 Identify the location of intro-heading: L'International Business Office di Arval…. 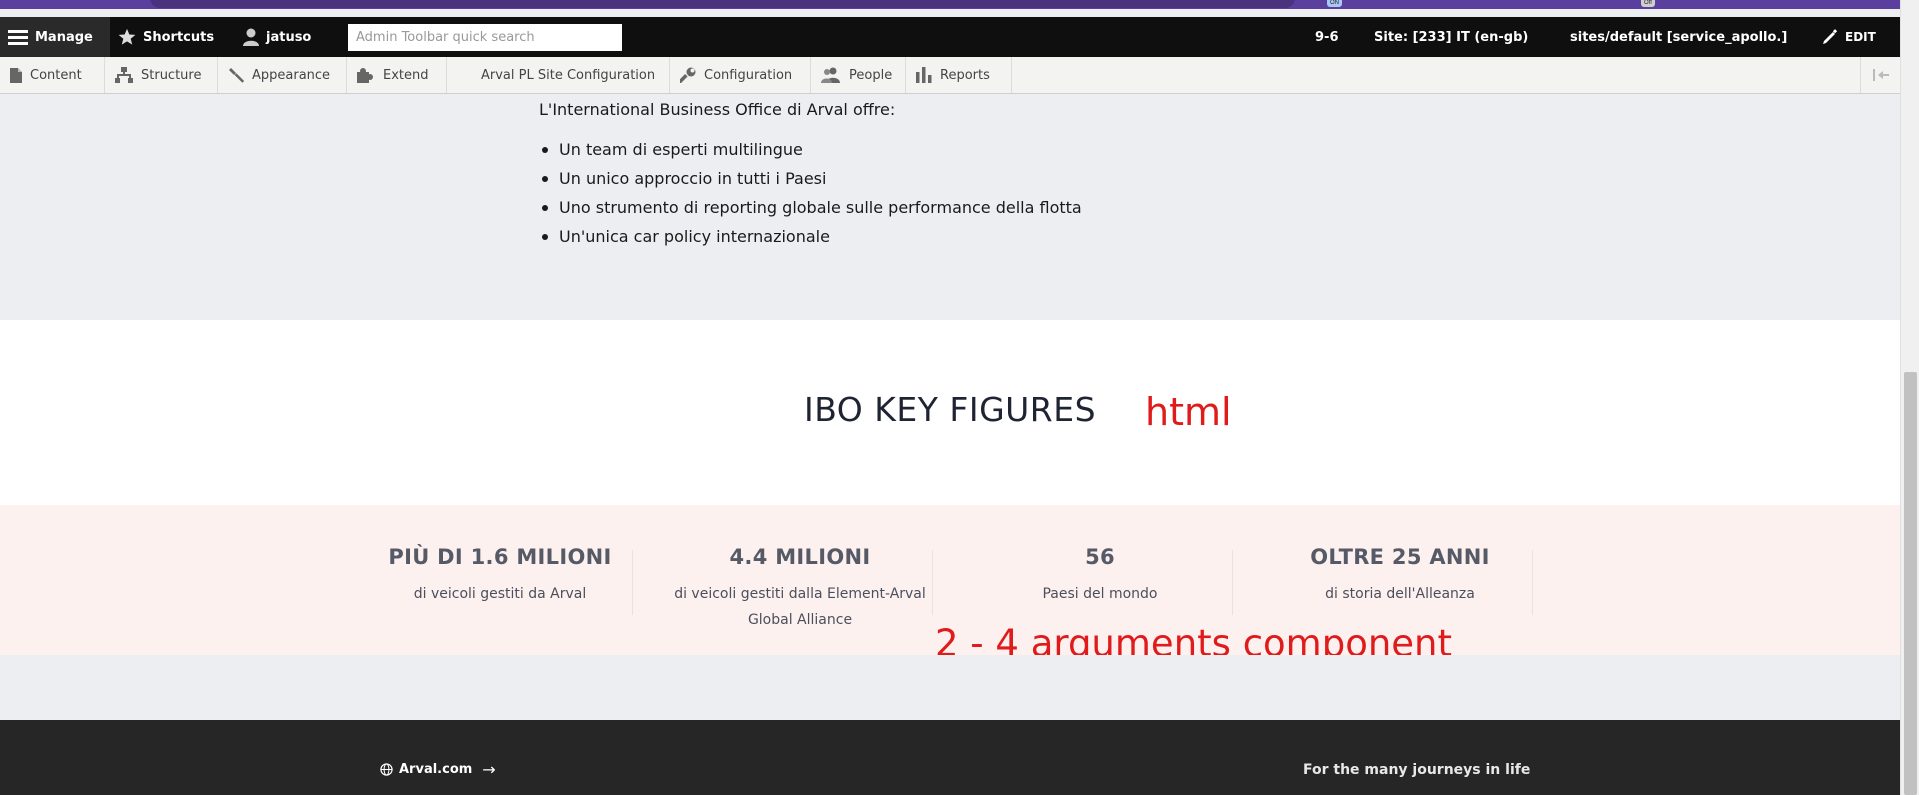
(717, 109).